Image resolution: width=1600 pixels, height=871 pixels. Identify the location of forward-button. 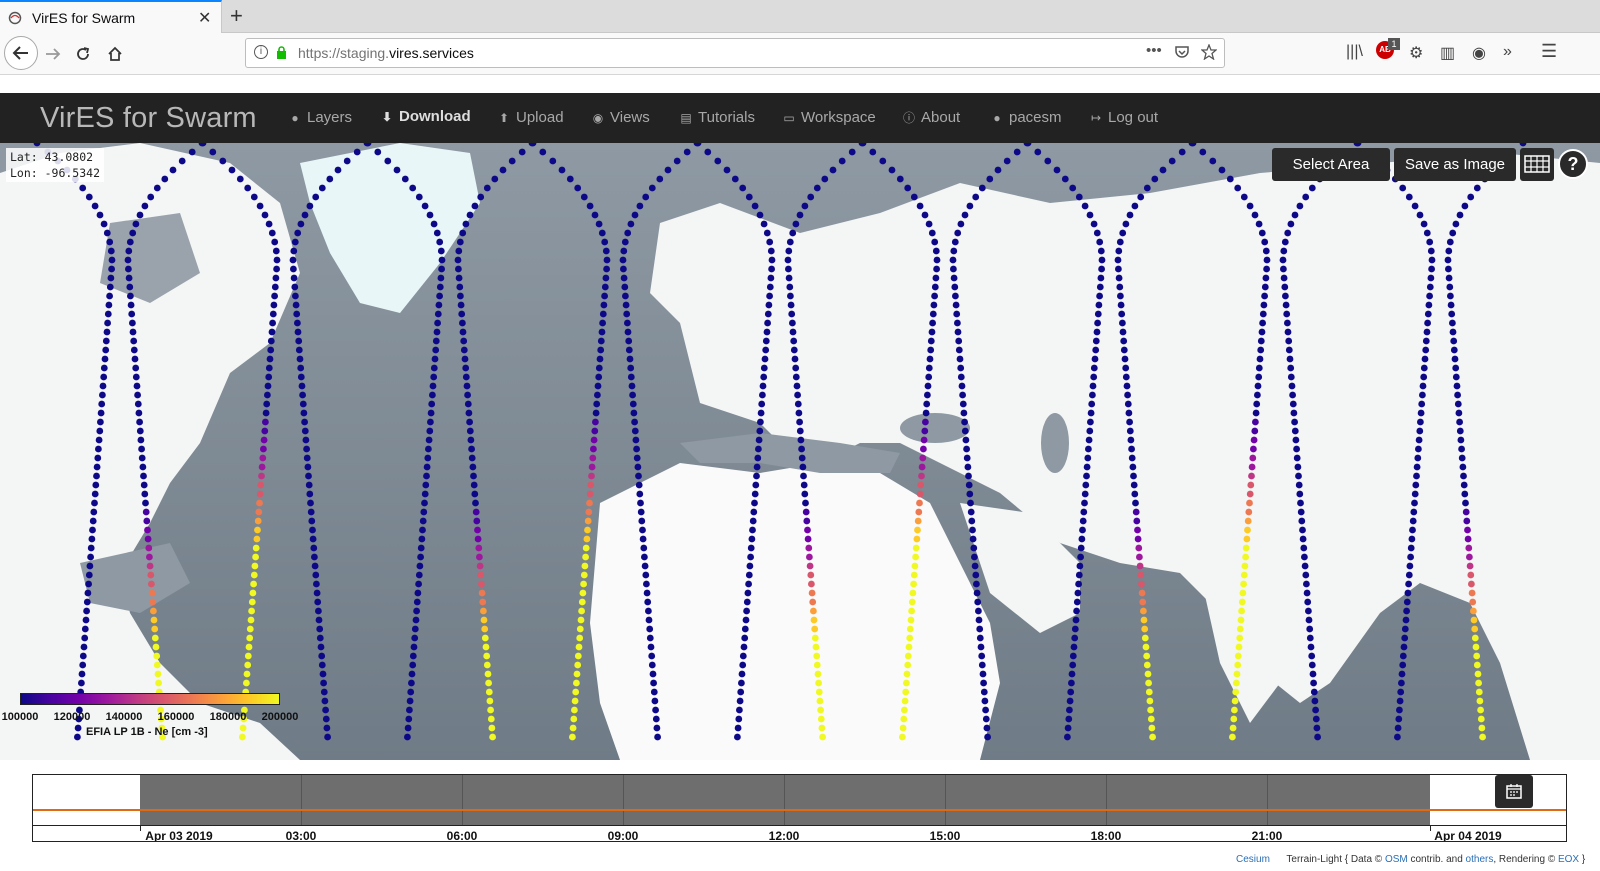
(53, 54).